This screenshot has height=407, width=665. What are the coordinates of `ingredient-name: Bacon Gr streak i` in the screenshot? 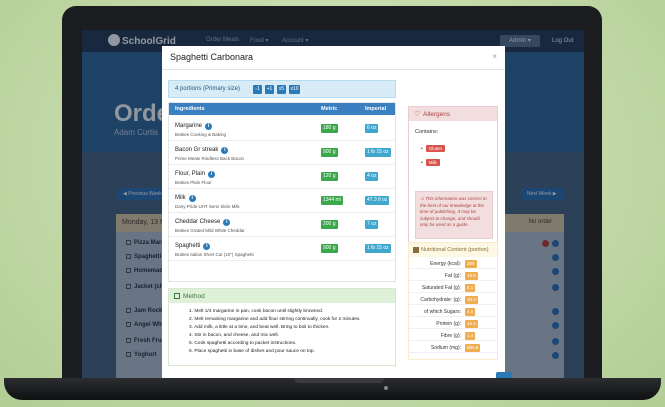 It's located at (202, 150).